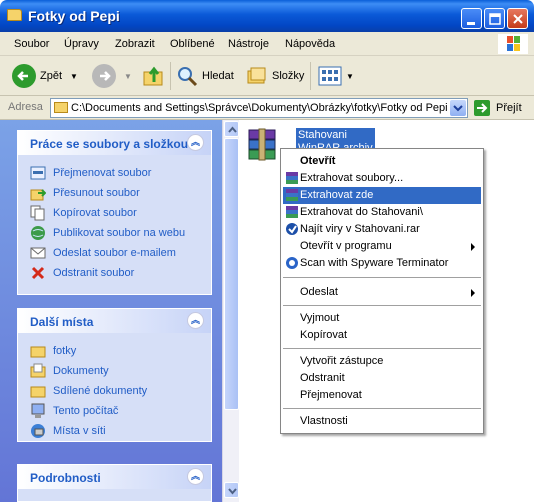  What do you see at coordinates (69, 371) in the screenshot?
I see `place-documents: Dokumenty` at bounding box center [69, 371].